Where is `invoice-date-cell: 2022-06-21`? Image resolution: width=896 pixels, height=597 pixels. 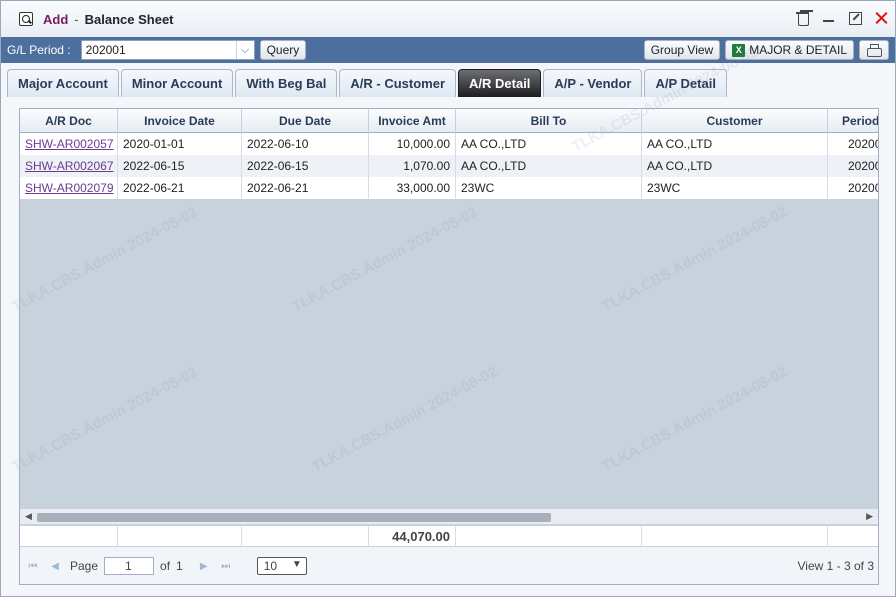 invoice-date-cell: 2022-06-21 is located at coordinates (180, 188).